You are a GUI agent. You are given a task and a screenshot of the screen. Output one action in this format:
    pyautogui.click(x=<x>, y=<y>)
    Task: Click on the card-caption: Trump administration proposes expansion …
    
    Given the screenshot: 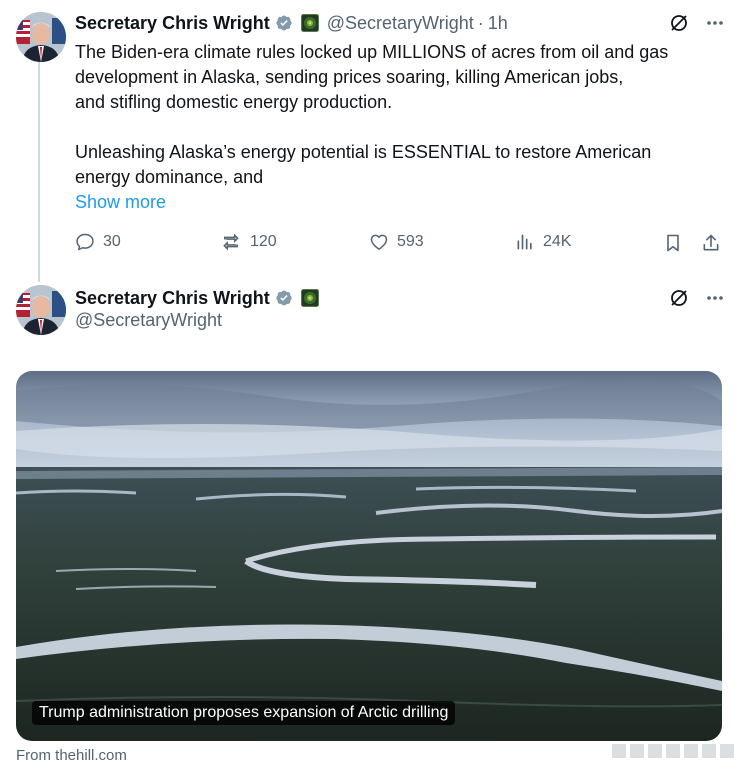 What is the action you would take?
    pyautogui.click(x=244, y=713)
    